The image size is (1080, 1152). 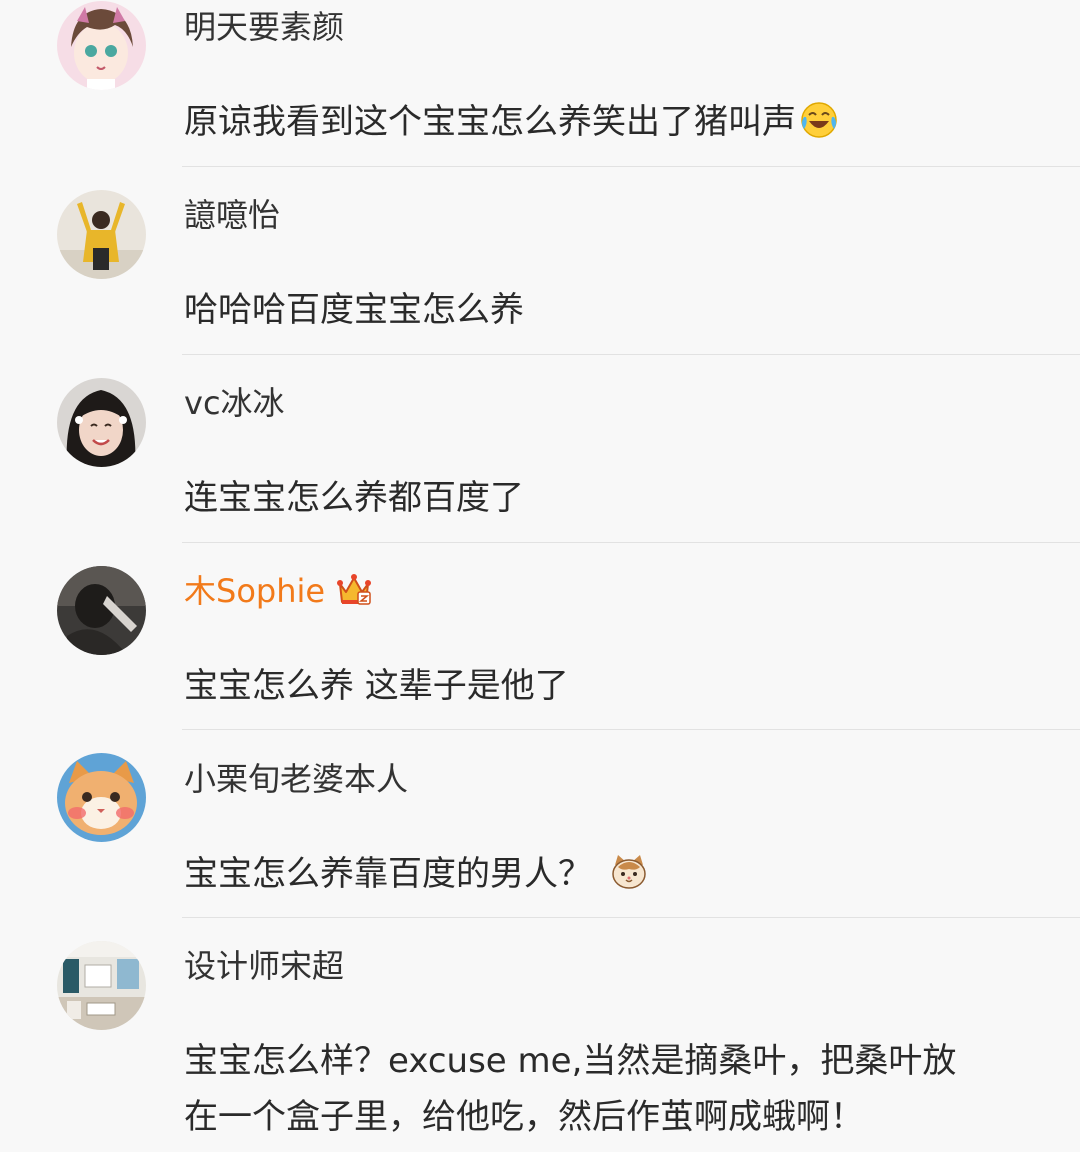 What do you see at coordinates (264, 966) in the screenshot?
I see `username: 设计师宋超` at bounding box center [264, 966].